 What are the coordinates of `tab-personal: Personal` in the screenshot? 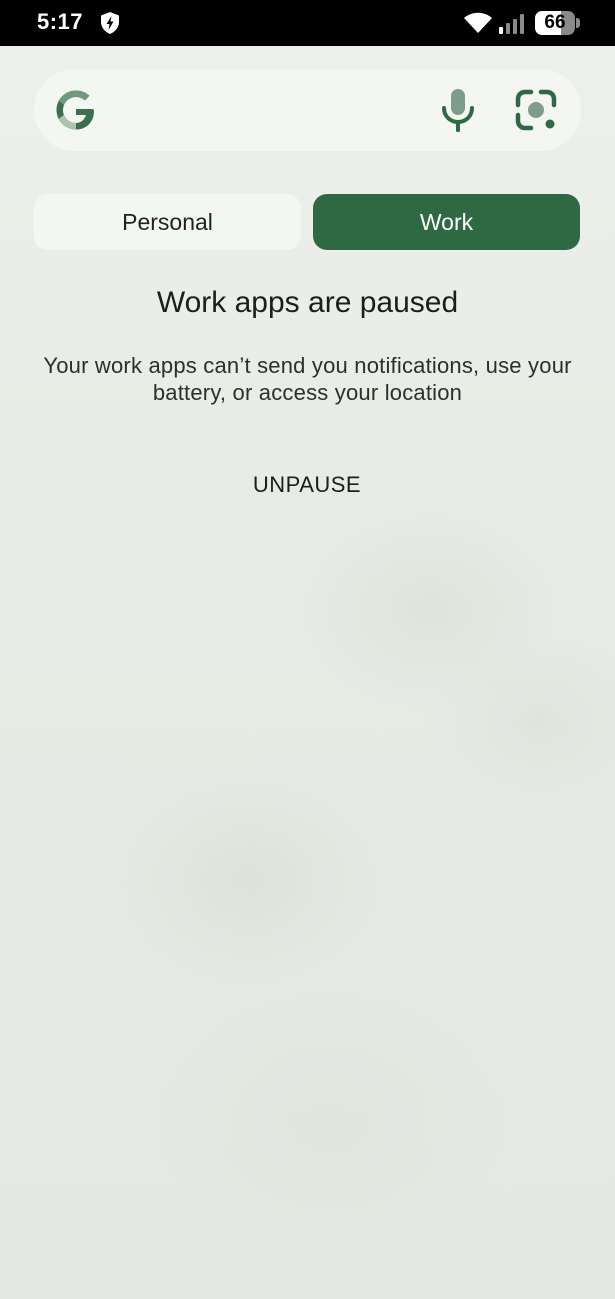 It's located at (167, 222).